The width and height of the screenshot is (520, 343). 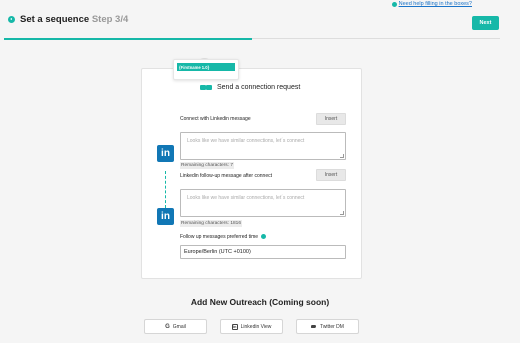 I want to click on followup-message-label: Linkedin follow-up message after connect, so click(x=226, y=176).